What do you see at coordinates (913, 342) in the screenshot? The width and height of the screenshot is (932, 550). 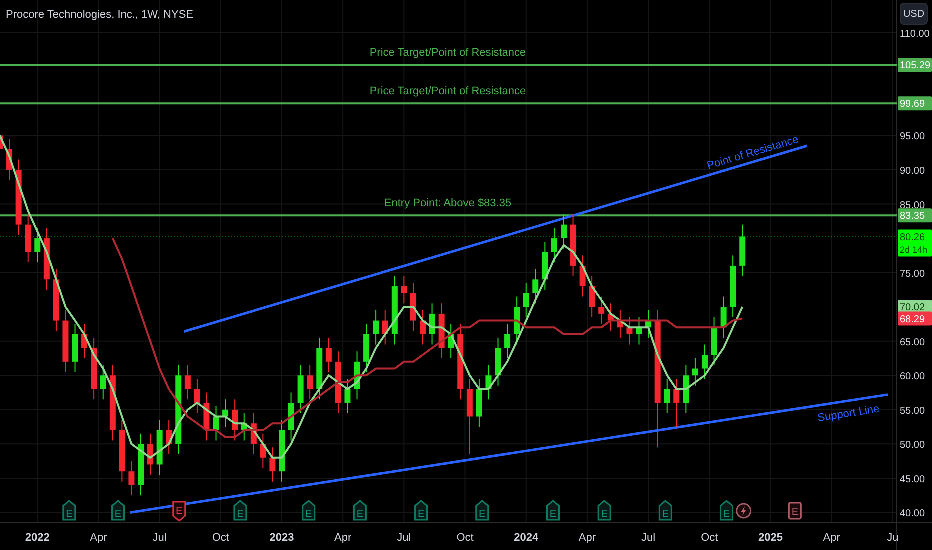 I see `price-axis-label: 65.00` at bounding box center [913, 342].